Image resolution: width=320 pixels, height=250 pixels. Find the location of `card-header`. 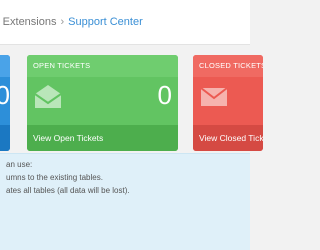

card-header is located at coordinates (5, 66).